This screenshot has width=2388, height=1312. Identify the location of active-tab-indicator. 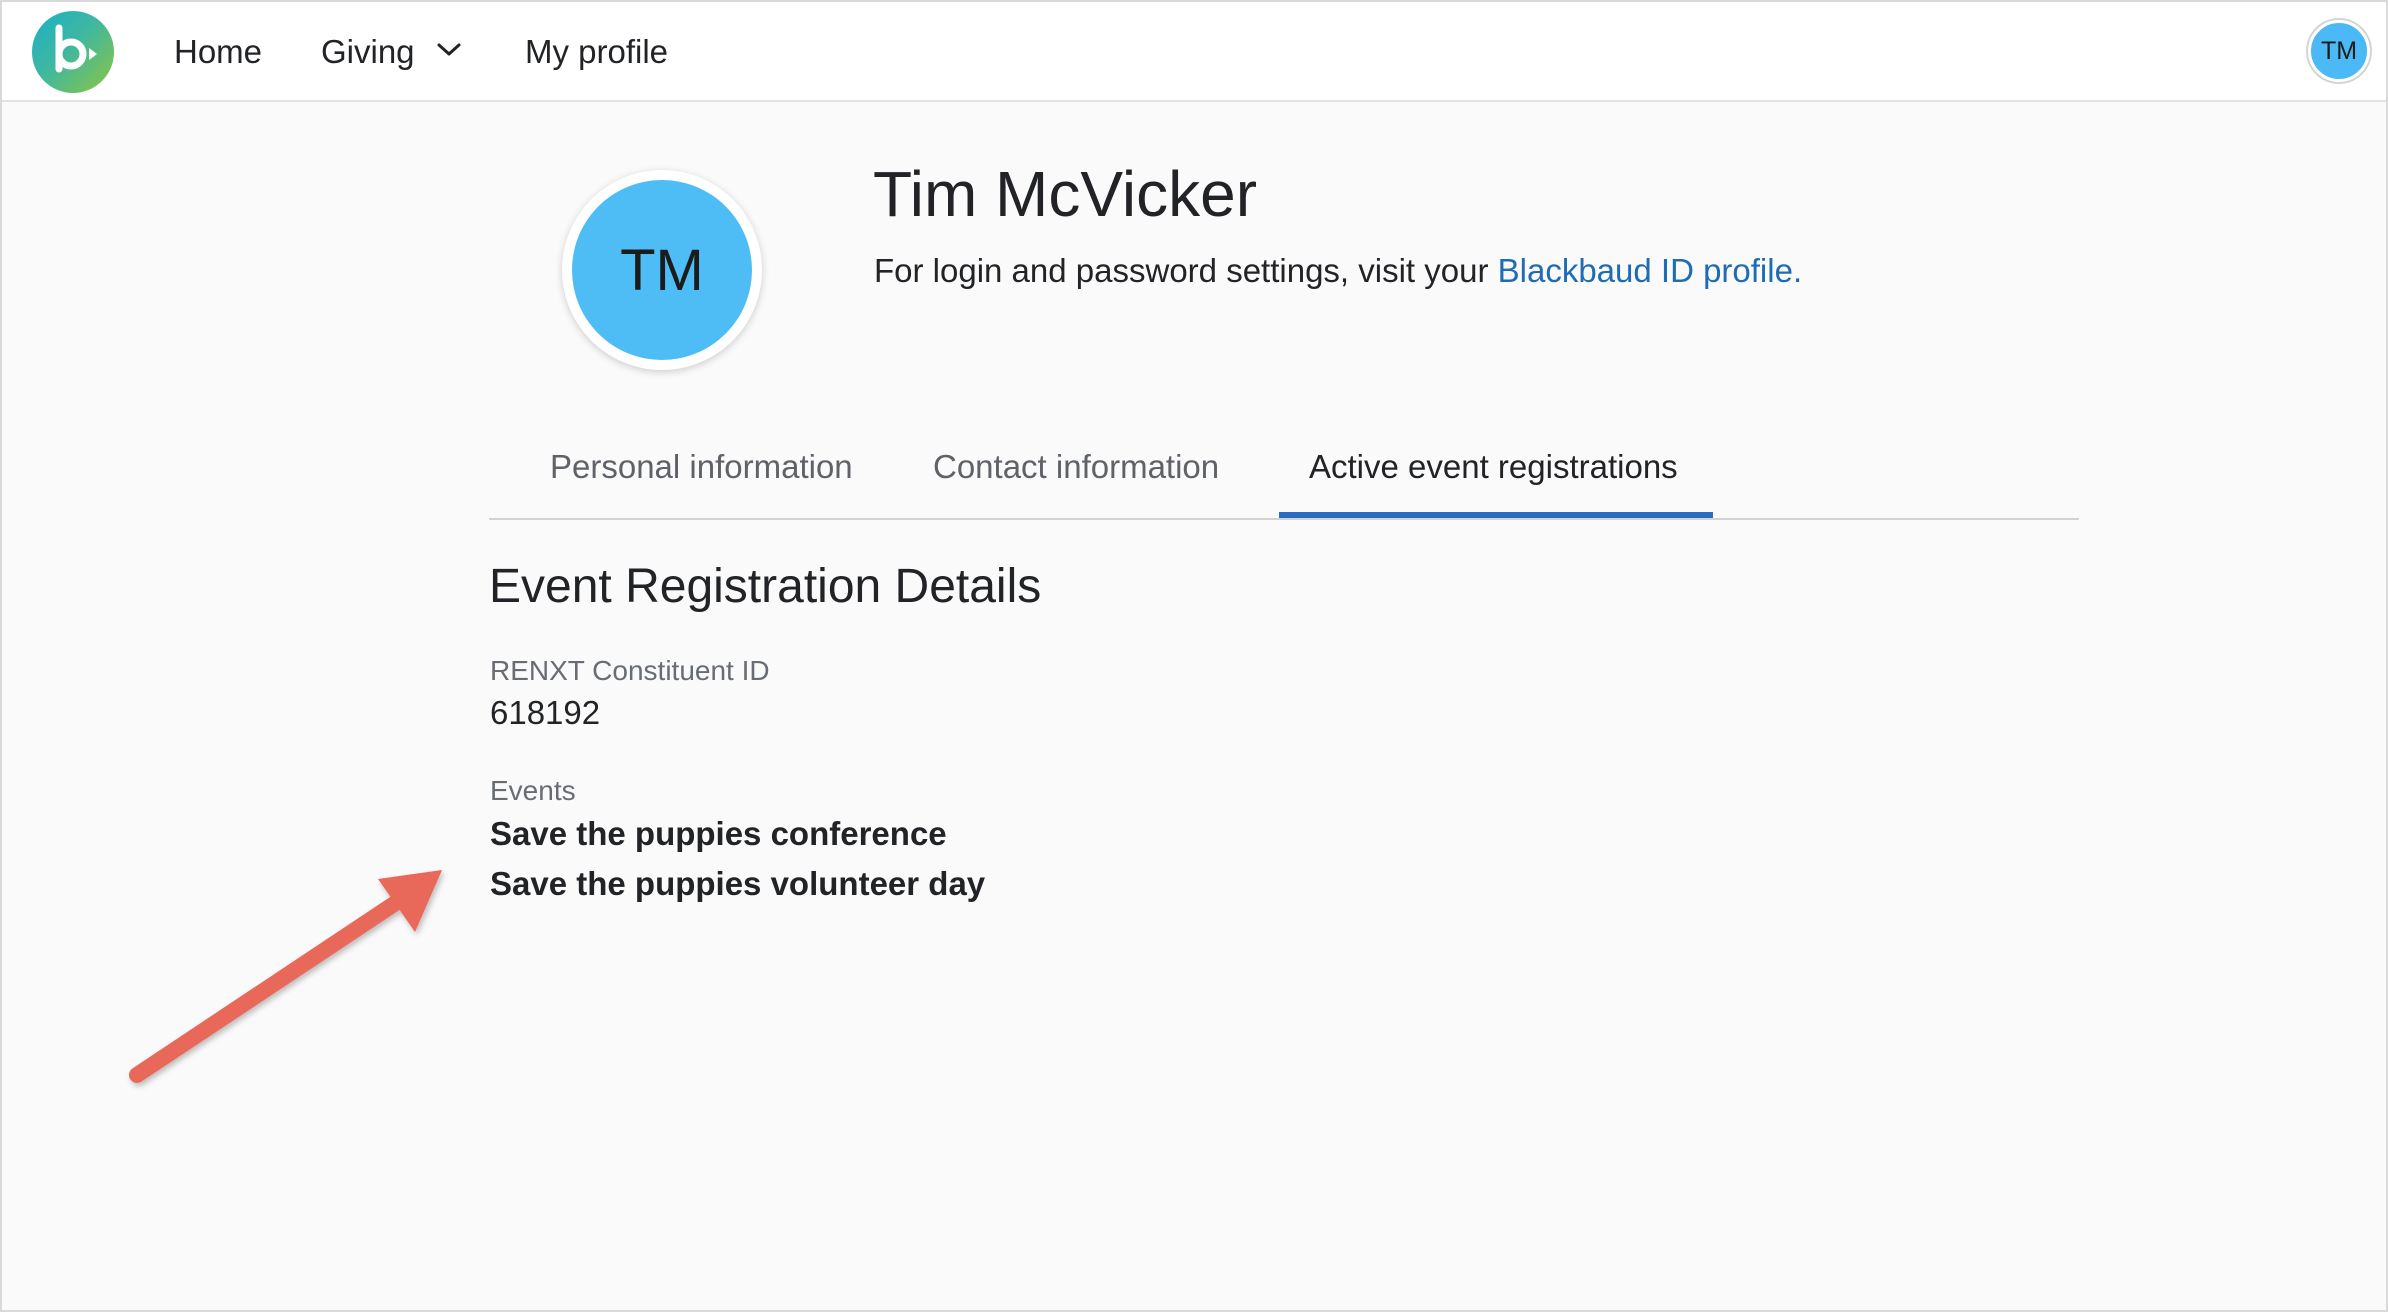
(1496, 515).